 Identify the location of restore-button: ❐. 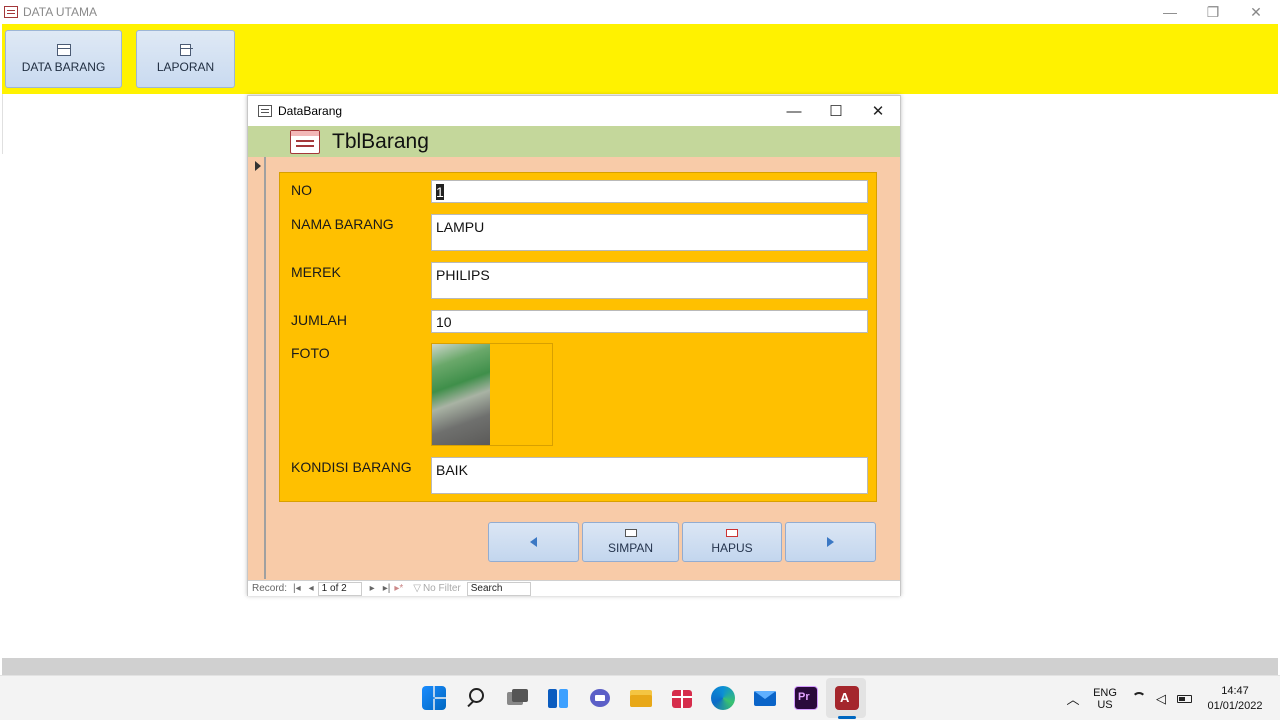
(1213, 12).